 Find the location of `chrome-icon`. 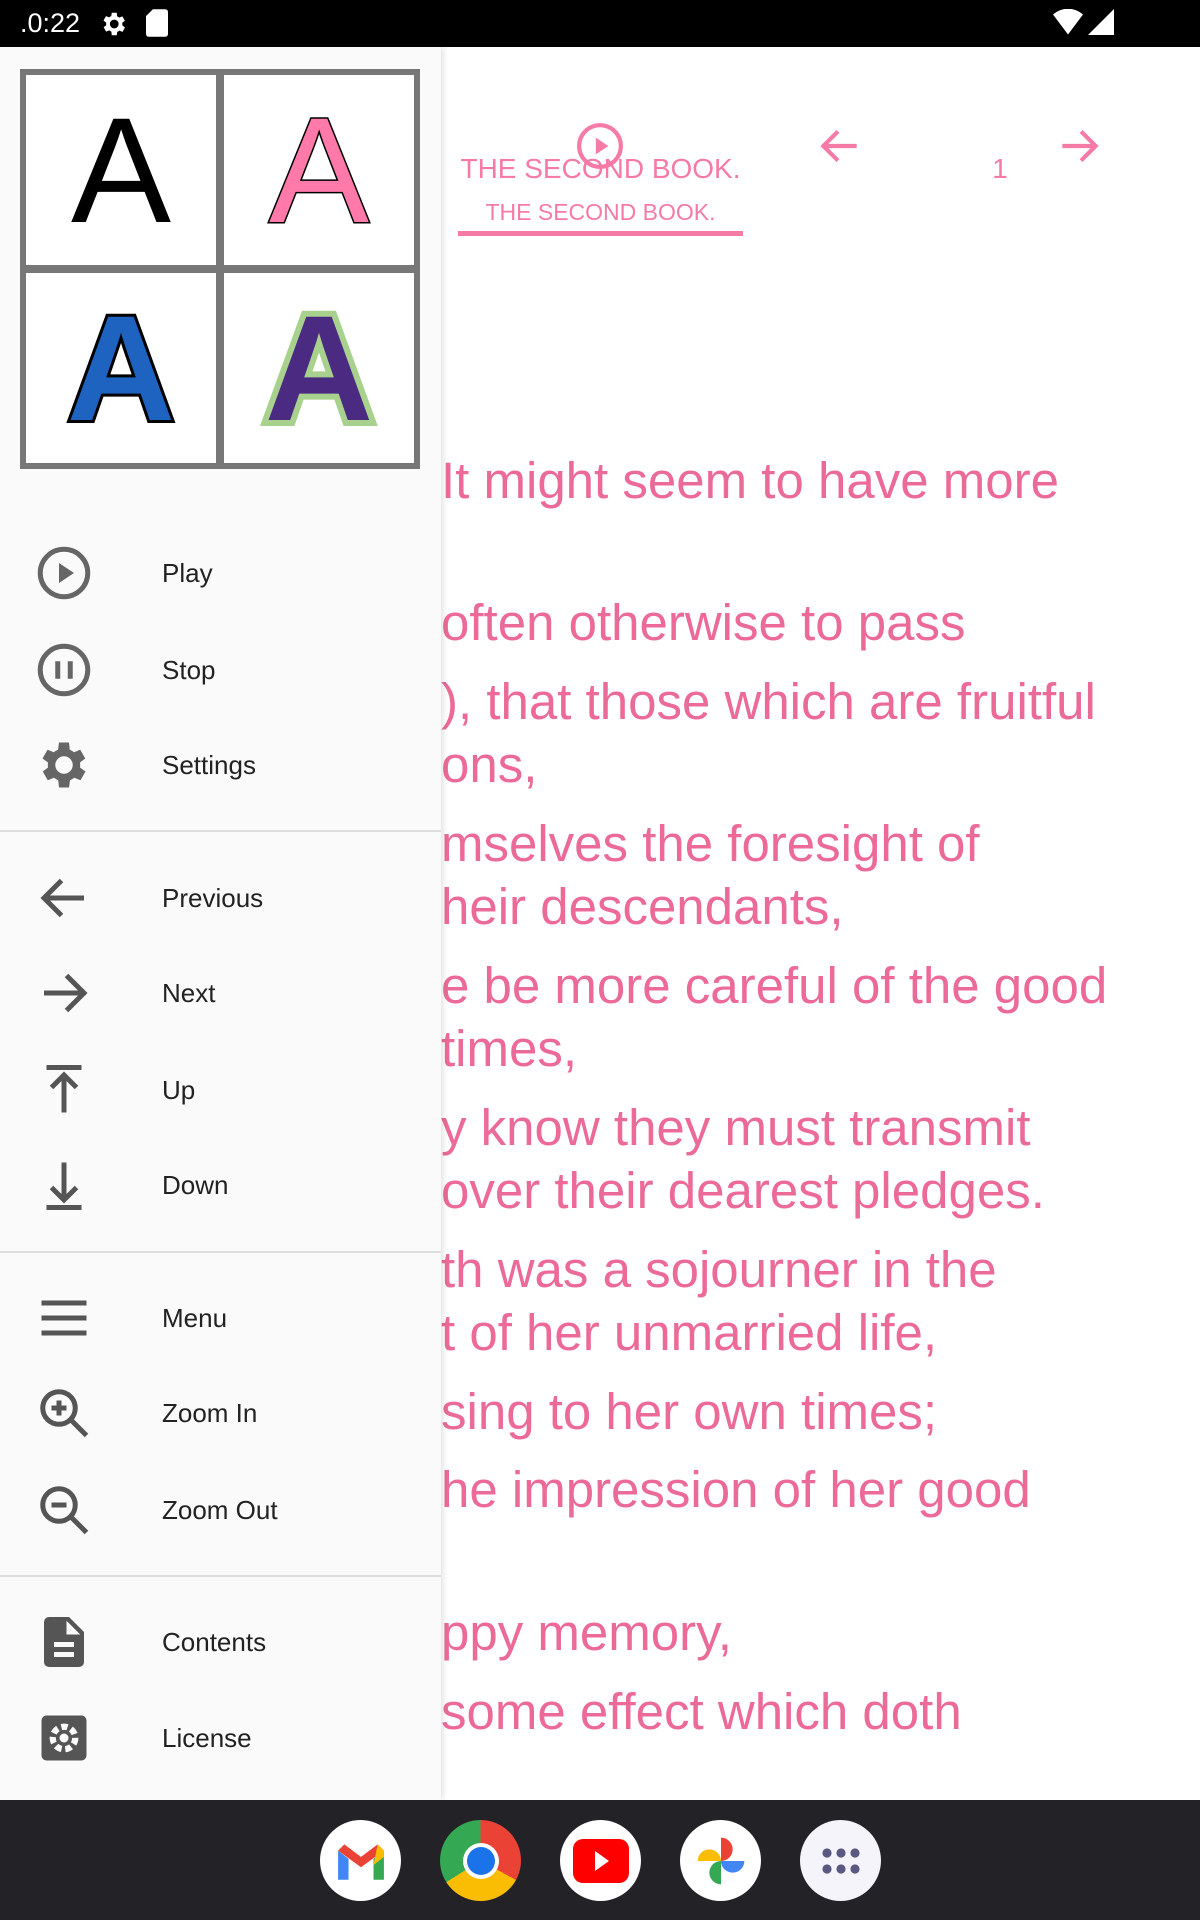

chrome-icon is located at coordinates (480, 1860).